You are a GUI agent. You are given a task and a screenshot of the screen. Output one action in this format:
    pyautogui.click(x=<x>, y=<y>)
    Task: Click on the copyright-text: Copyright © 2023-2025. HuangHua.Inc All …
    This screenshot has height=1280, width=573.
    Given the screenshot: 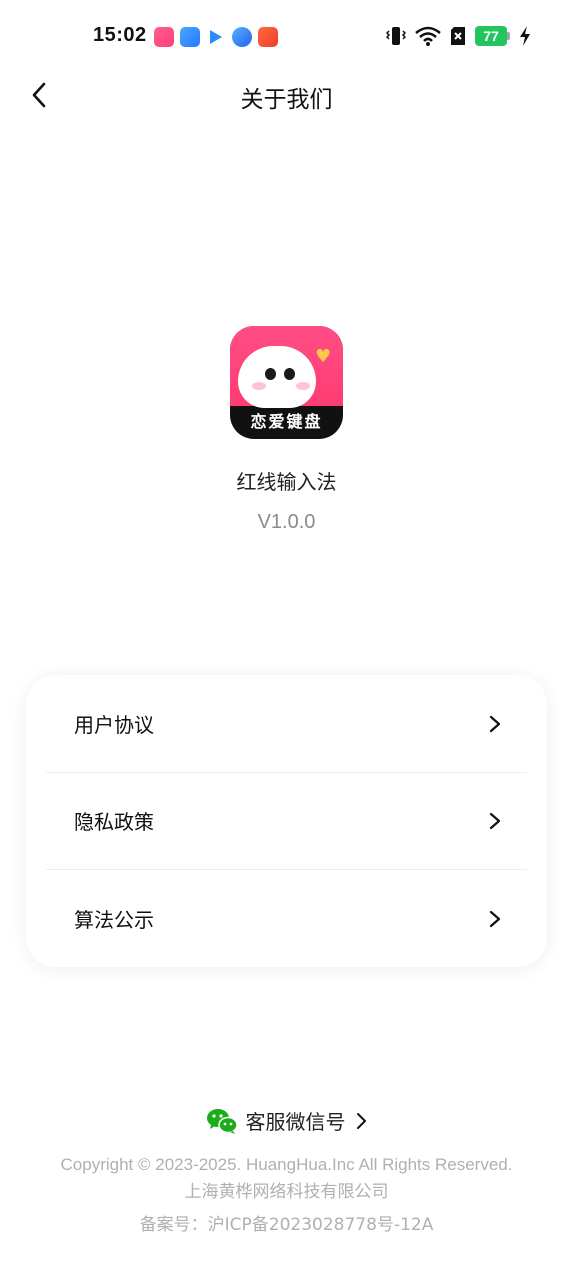 What is the action you would take?
    pyautogui.click(x=286, y=1164)
    